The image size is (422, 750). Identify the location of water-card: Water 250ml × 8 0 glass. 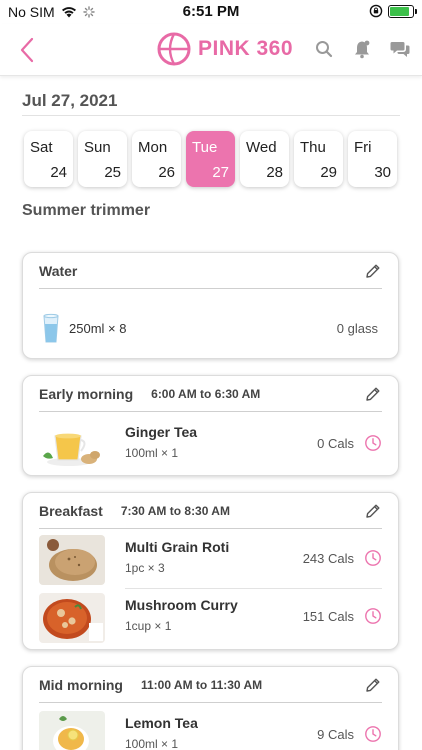
(210, 305).